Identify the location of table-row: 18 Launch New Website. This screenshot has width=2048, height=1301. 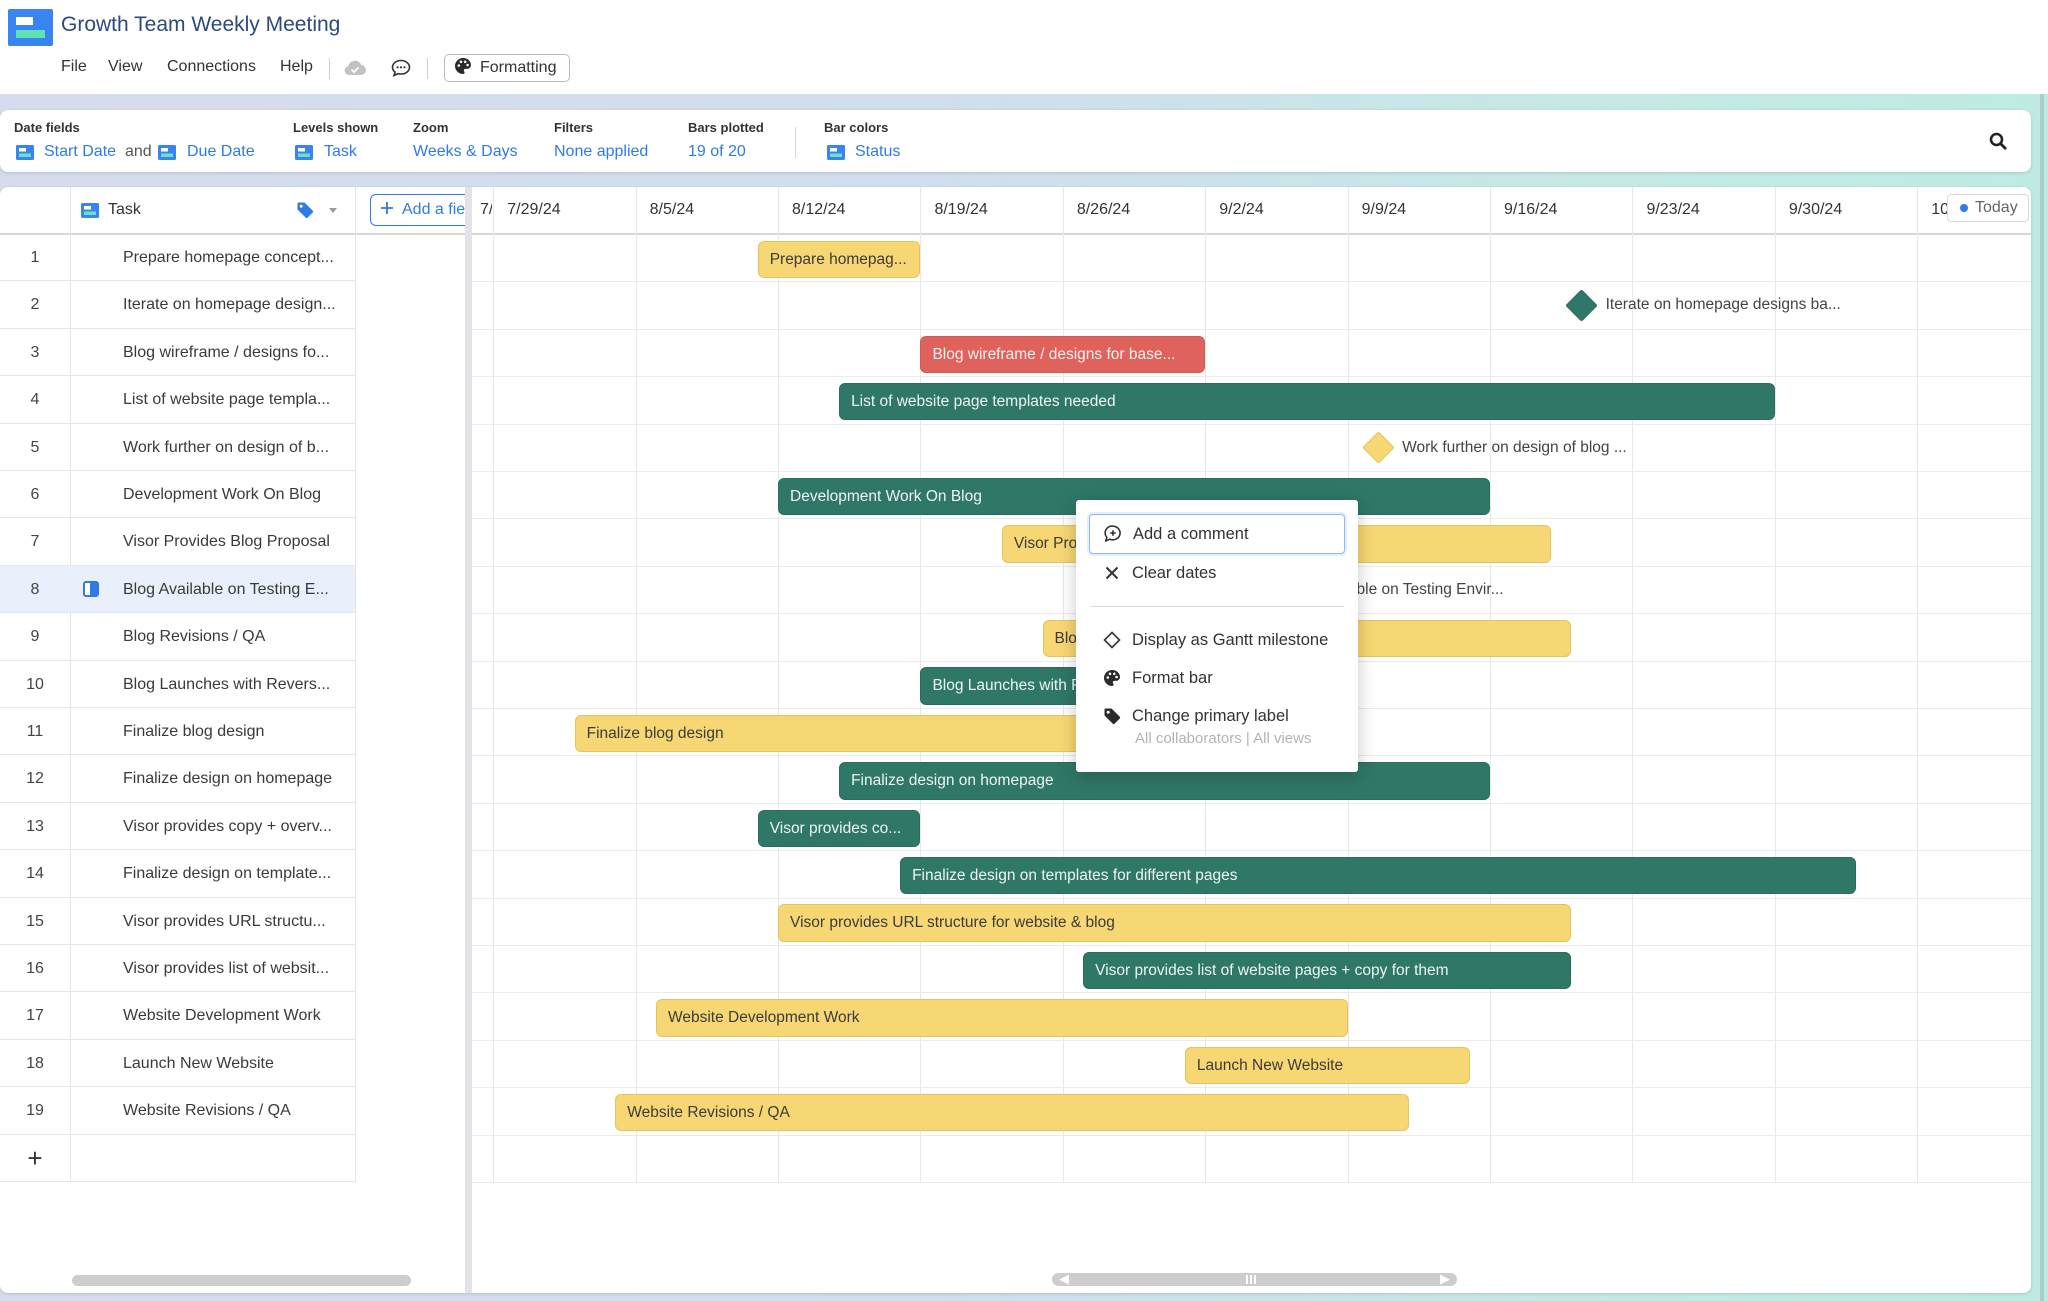
(177, 1064).